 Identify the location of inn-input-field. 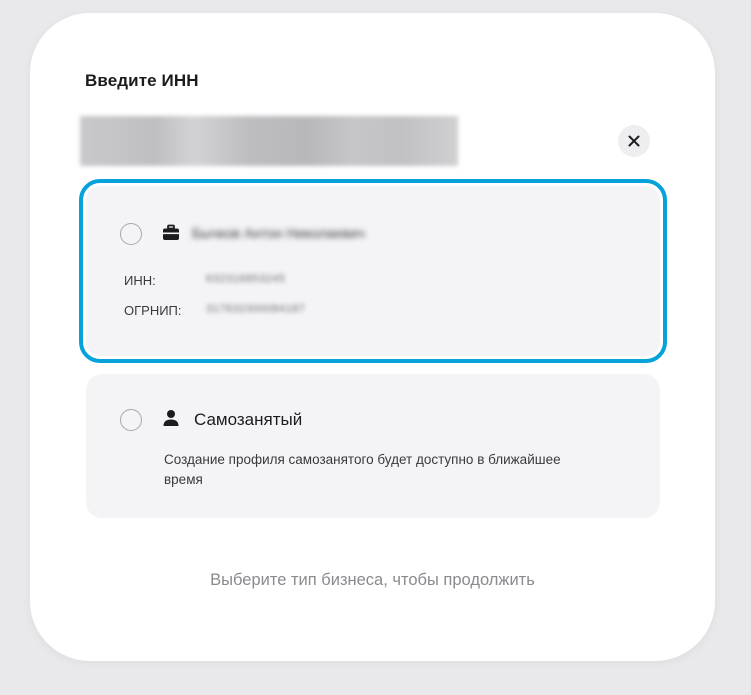
(269, 141).